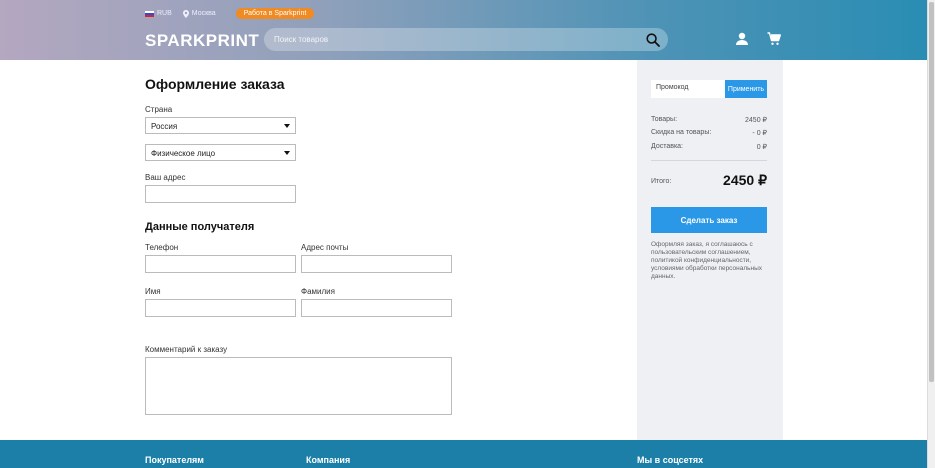 The width and height of the screenshot is (935, 468). I want to click on discount-label: Скидка на товары:, so click(681, 132).